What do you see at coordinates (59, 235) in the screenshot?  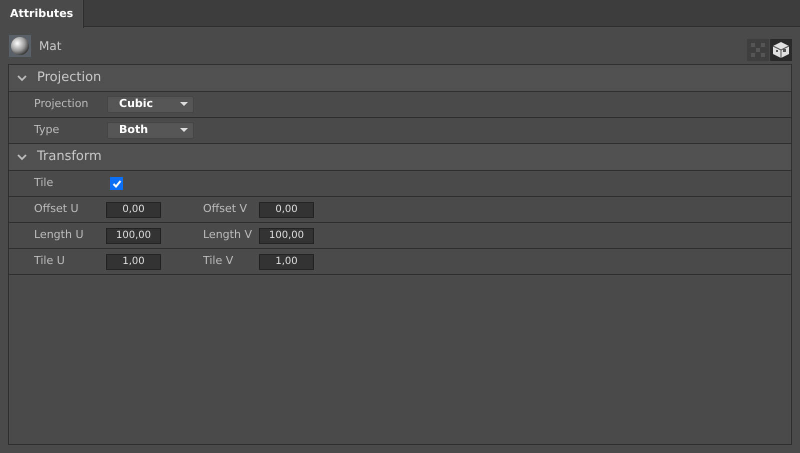 I see `field-label: Length U` at bounding box center [59, 235].